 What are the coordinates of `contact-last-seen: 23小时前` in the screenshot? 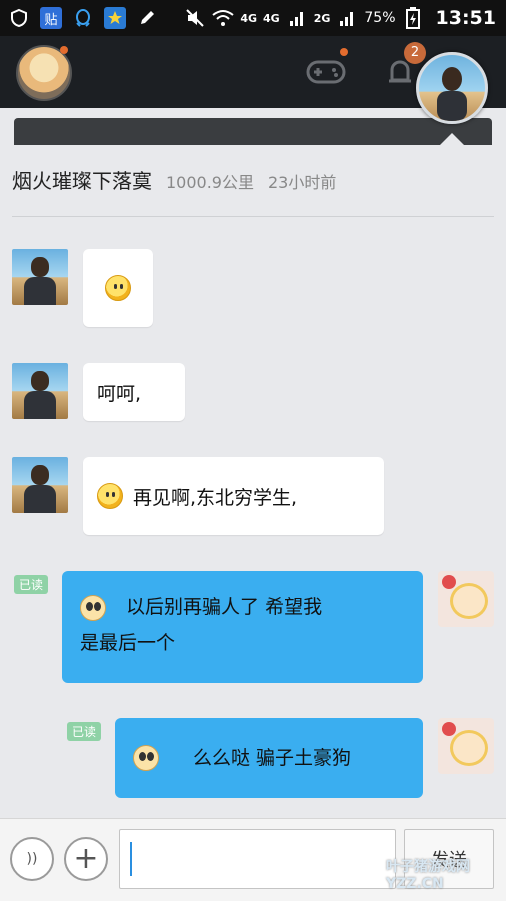 It's located at (302, 182).